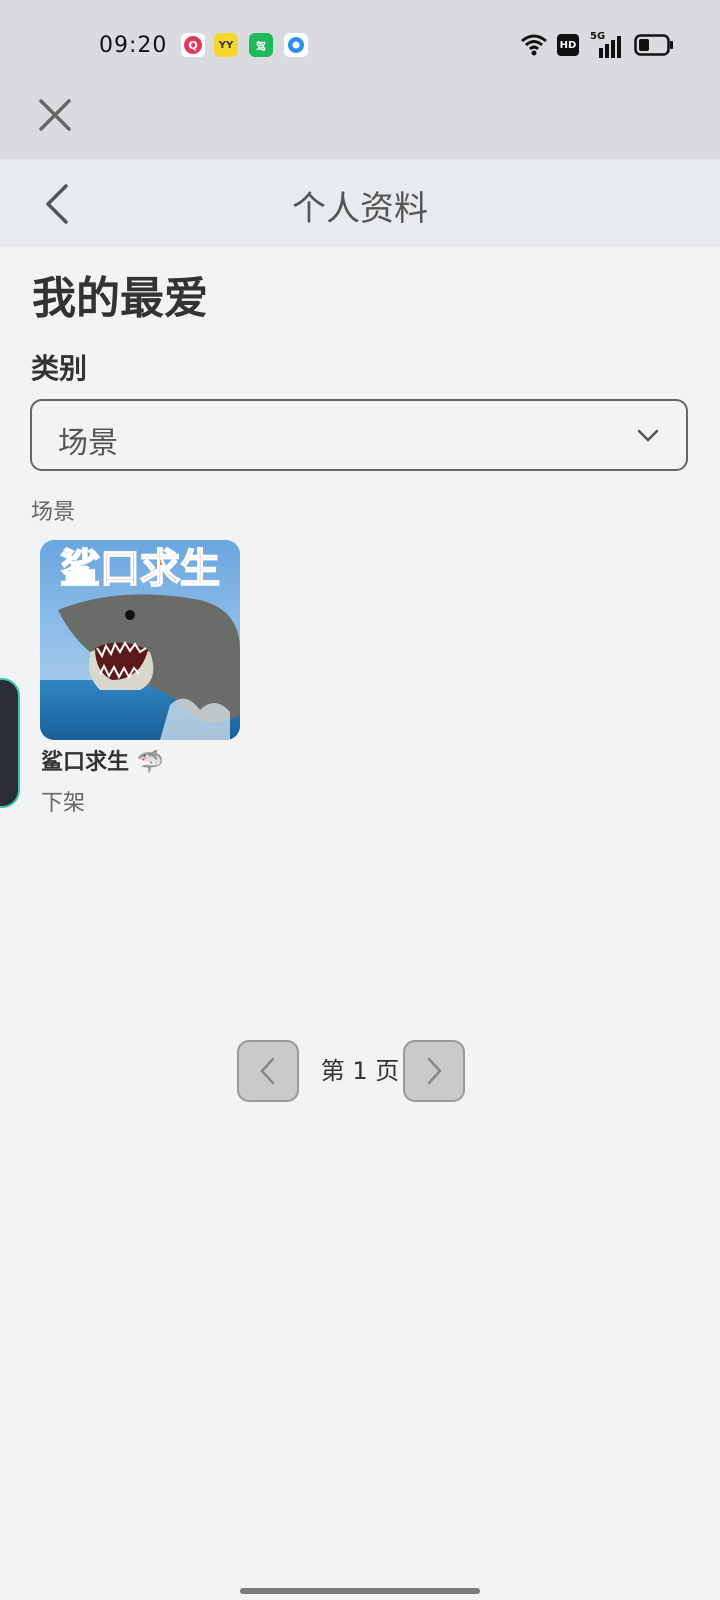 The width and height of the screenshot is (720, 1600). I want to click on favorites-heading: 我的最爱, so click(120, 298).